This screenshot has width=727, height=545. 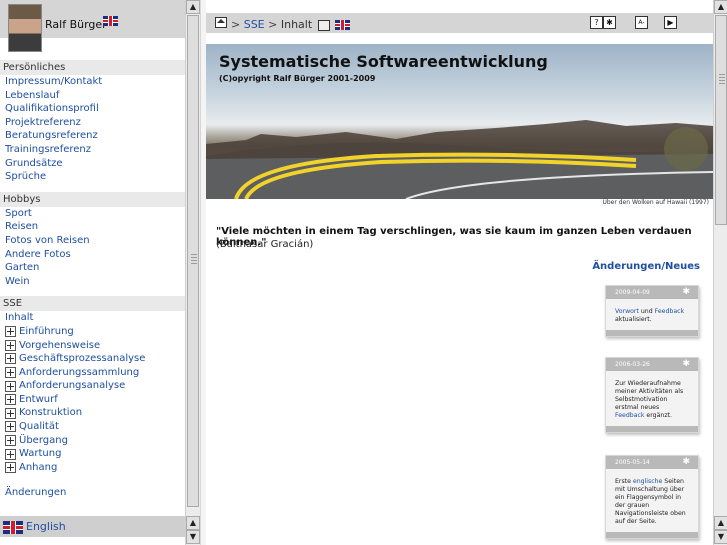 I want to click on note-link: Vorwort, so click(x=627, y=311).